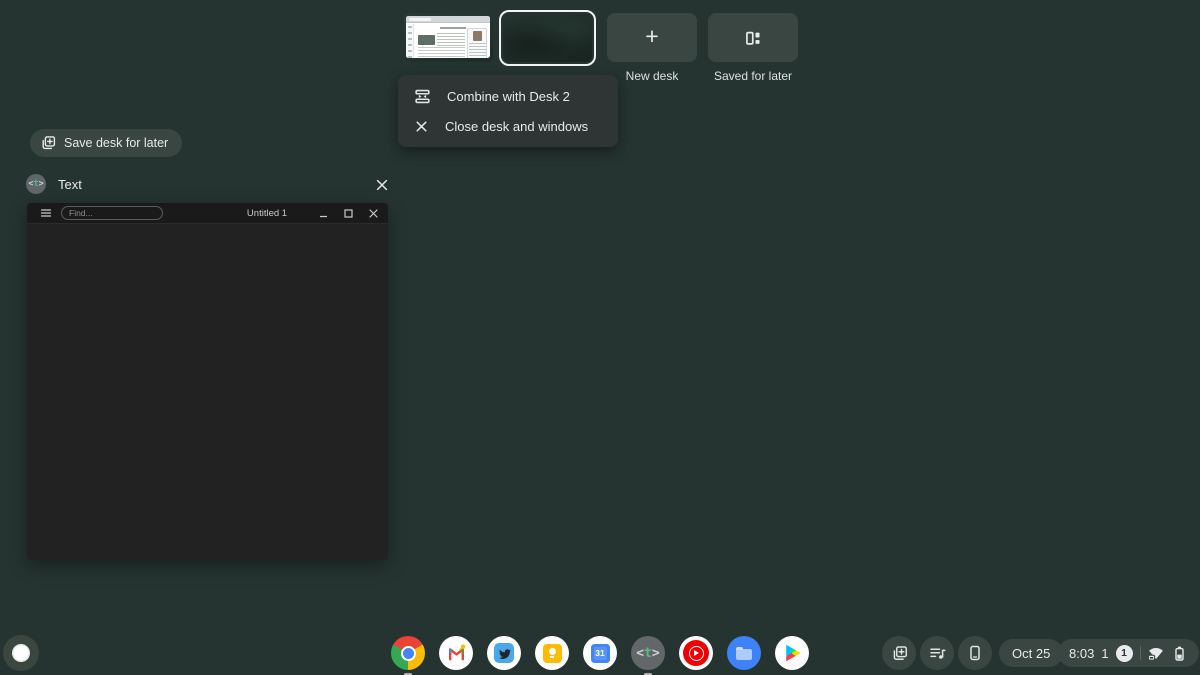 The image size is (1200, 675). I want to click on window-controls, so click(348, 213).